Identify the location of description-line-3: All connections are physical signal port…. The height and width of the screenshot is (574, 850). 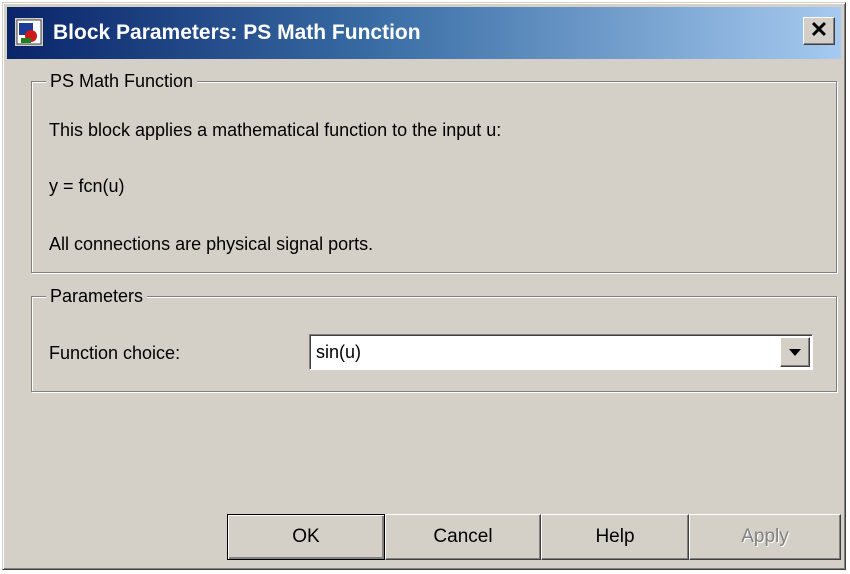
(211, 244).